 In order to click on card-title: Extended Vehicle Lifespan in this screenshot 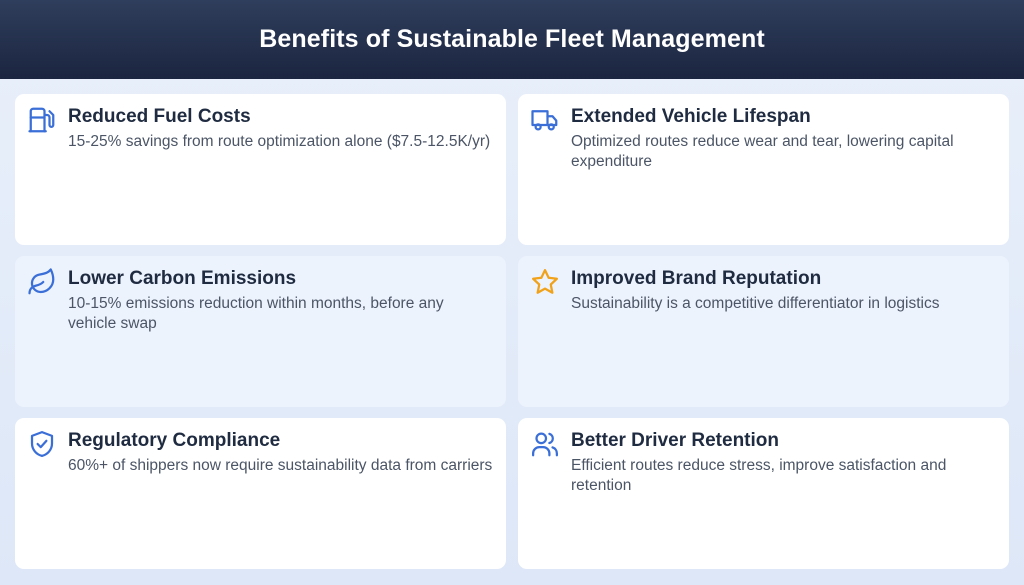, I will do `click(691, 116)`.